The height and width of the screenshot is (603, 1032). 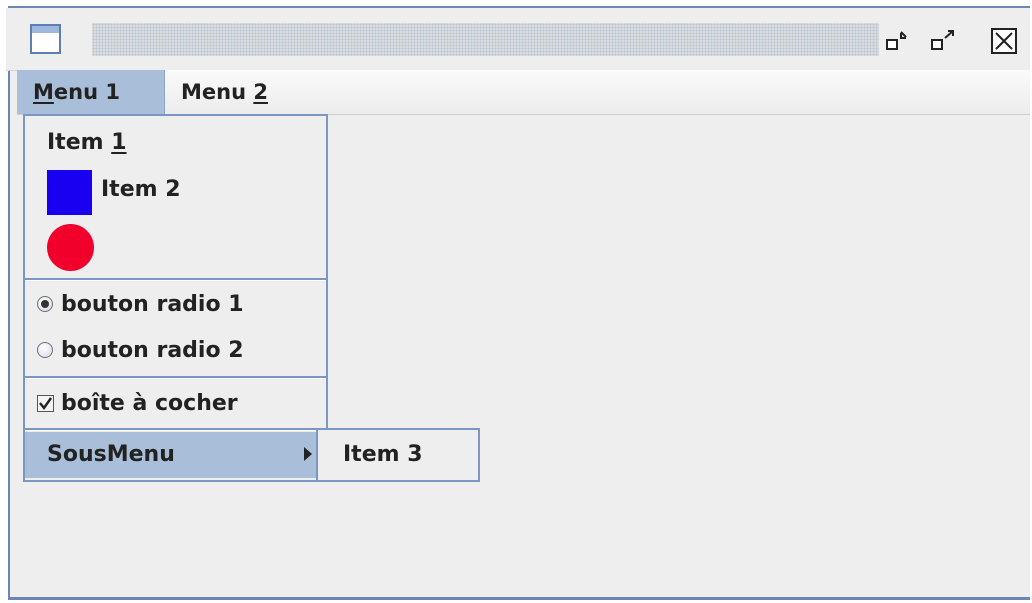 What do you see at coordinates (485, 39) in the screenshot?
I see `title-bar-pattern` at bounding box center [485, 39].